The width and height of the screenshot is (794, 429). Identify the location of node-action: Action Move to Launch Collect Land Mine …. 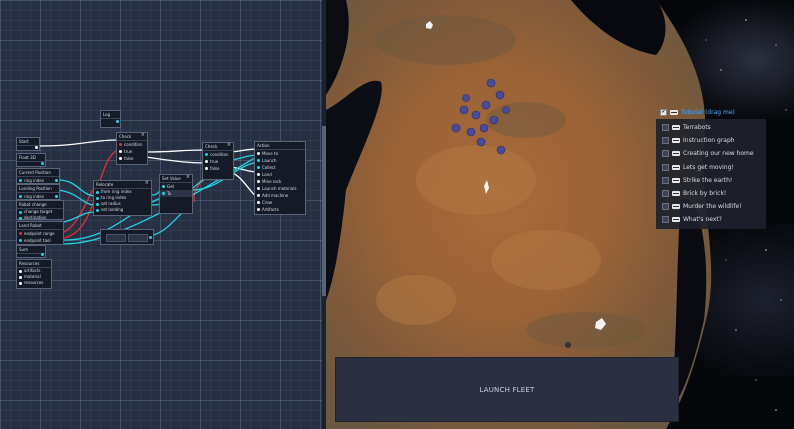
(280, 178).